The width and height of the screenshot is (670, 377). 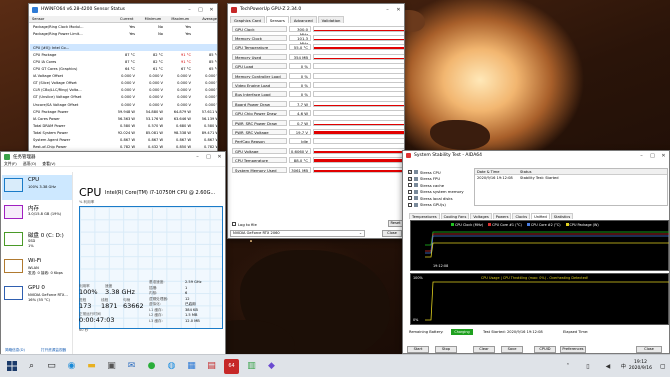 I want to click on stress-checkbox: Stress GPU(s), so click(x=427, y=205).